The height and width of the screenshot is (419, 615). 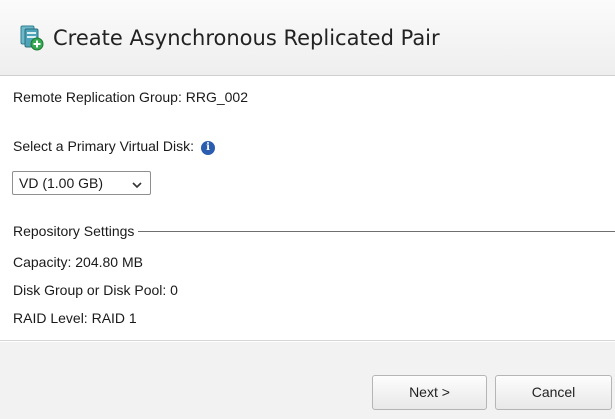 I want to click on chevron-down-icon, so click(x=137, y=183).